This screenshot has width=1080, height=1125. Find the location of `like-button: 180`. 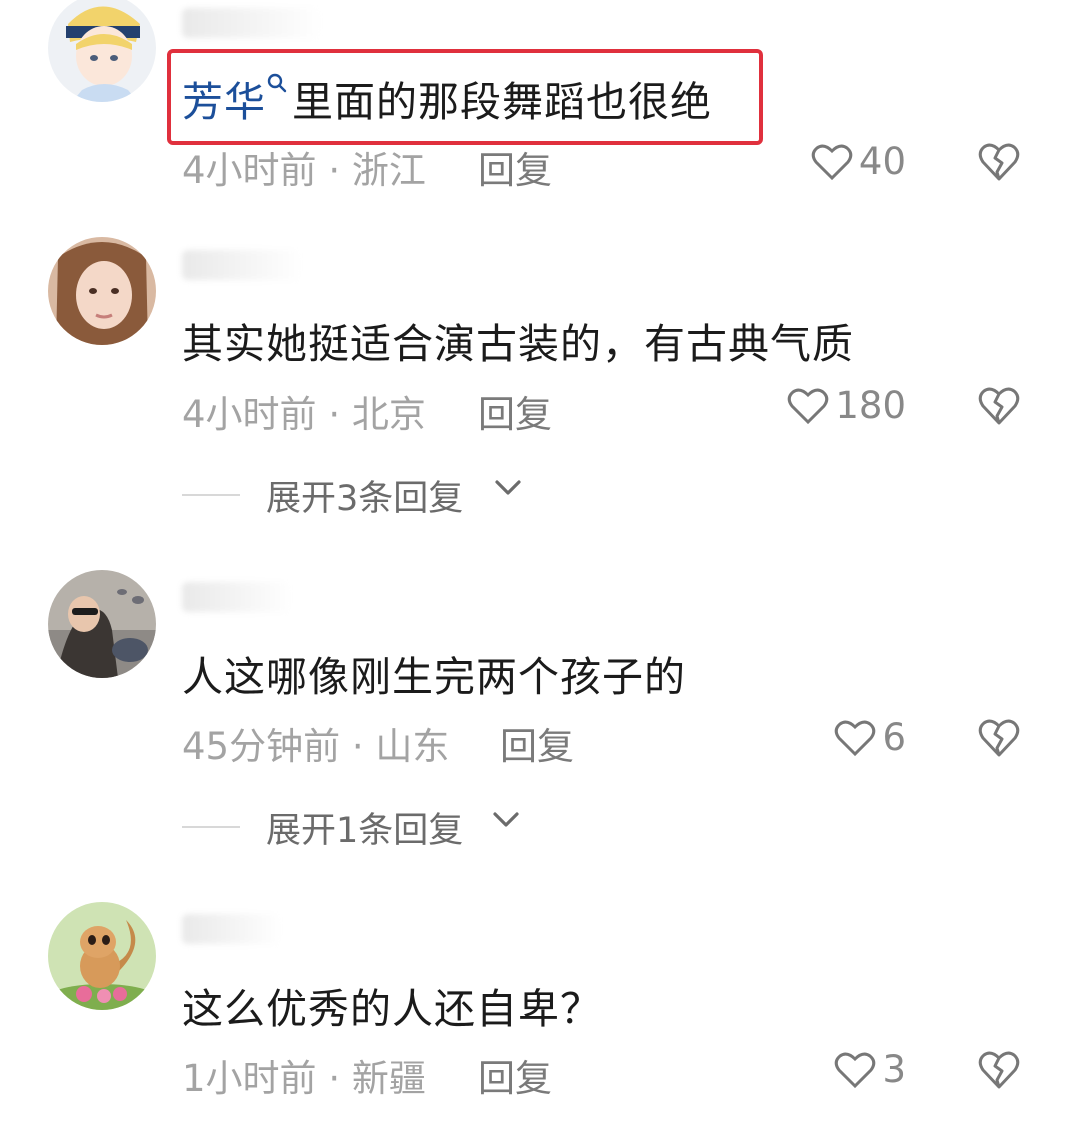

like-button: 180 is located at coordinates (846, 405).